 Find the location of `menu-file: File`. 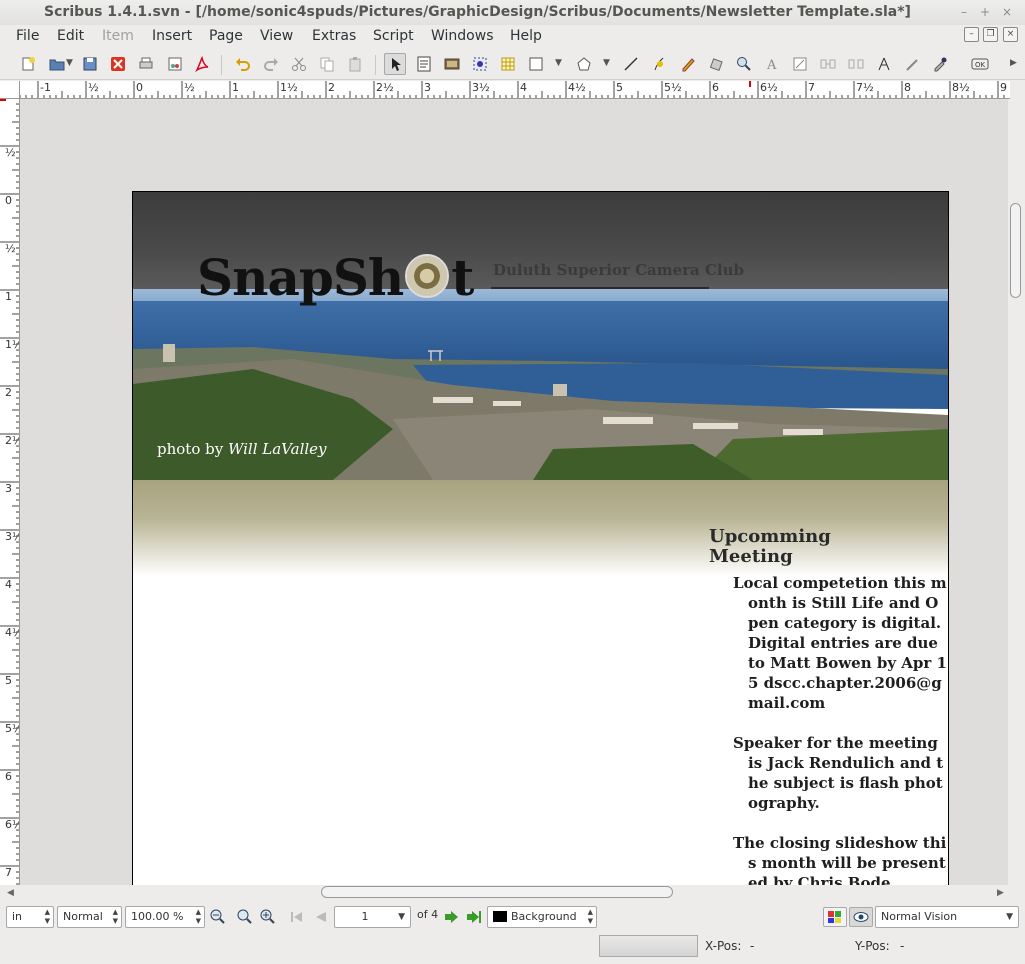

menu-file: File is located at coordinates (27, 36).